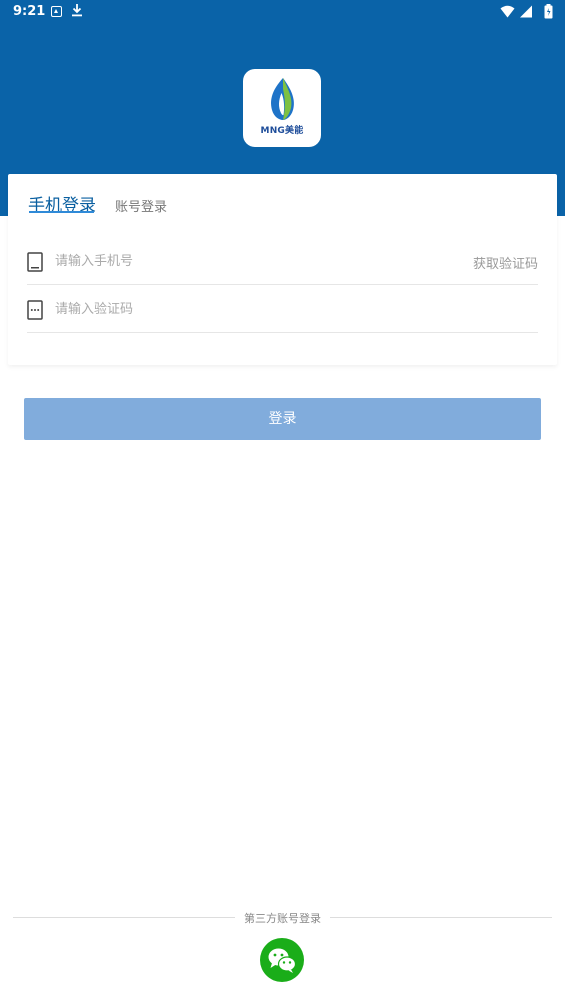 The width and height of the screenshot is (565, 1004). I want to click on verification-code-icon, so click(35, 312).